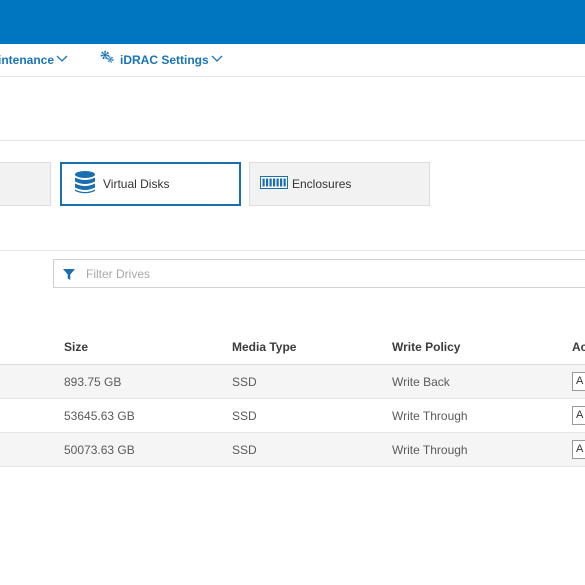  I want to click on filter-drives-input, so click(326, 273).